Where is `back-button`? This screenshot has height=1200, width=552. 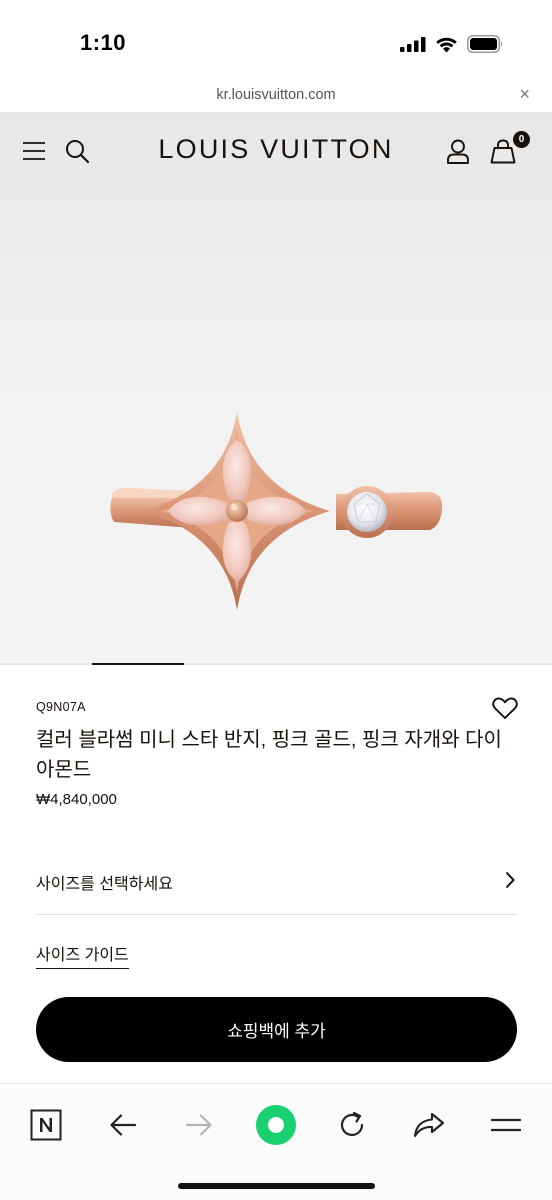 back-button is located at coordinates (123, 1125).